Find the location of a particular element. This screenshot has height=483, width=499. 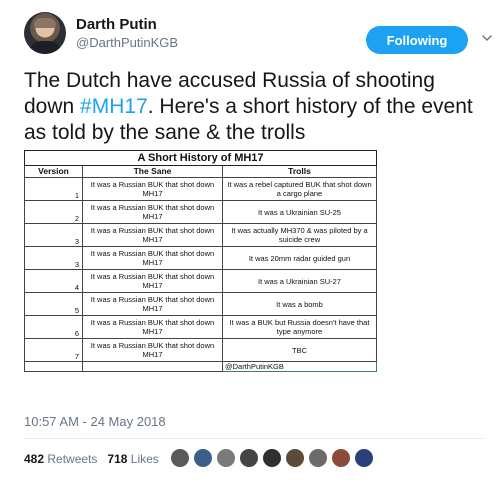

tweet-stats: 482 Retweets 718 Likes is located at coordinates (91, 459).